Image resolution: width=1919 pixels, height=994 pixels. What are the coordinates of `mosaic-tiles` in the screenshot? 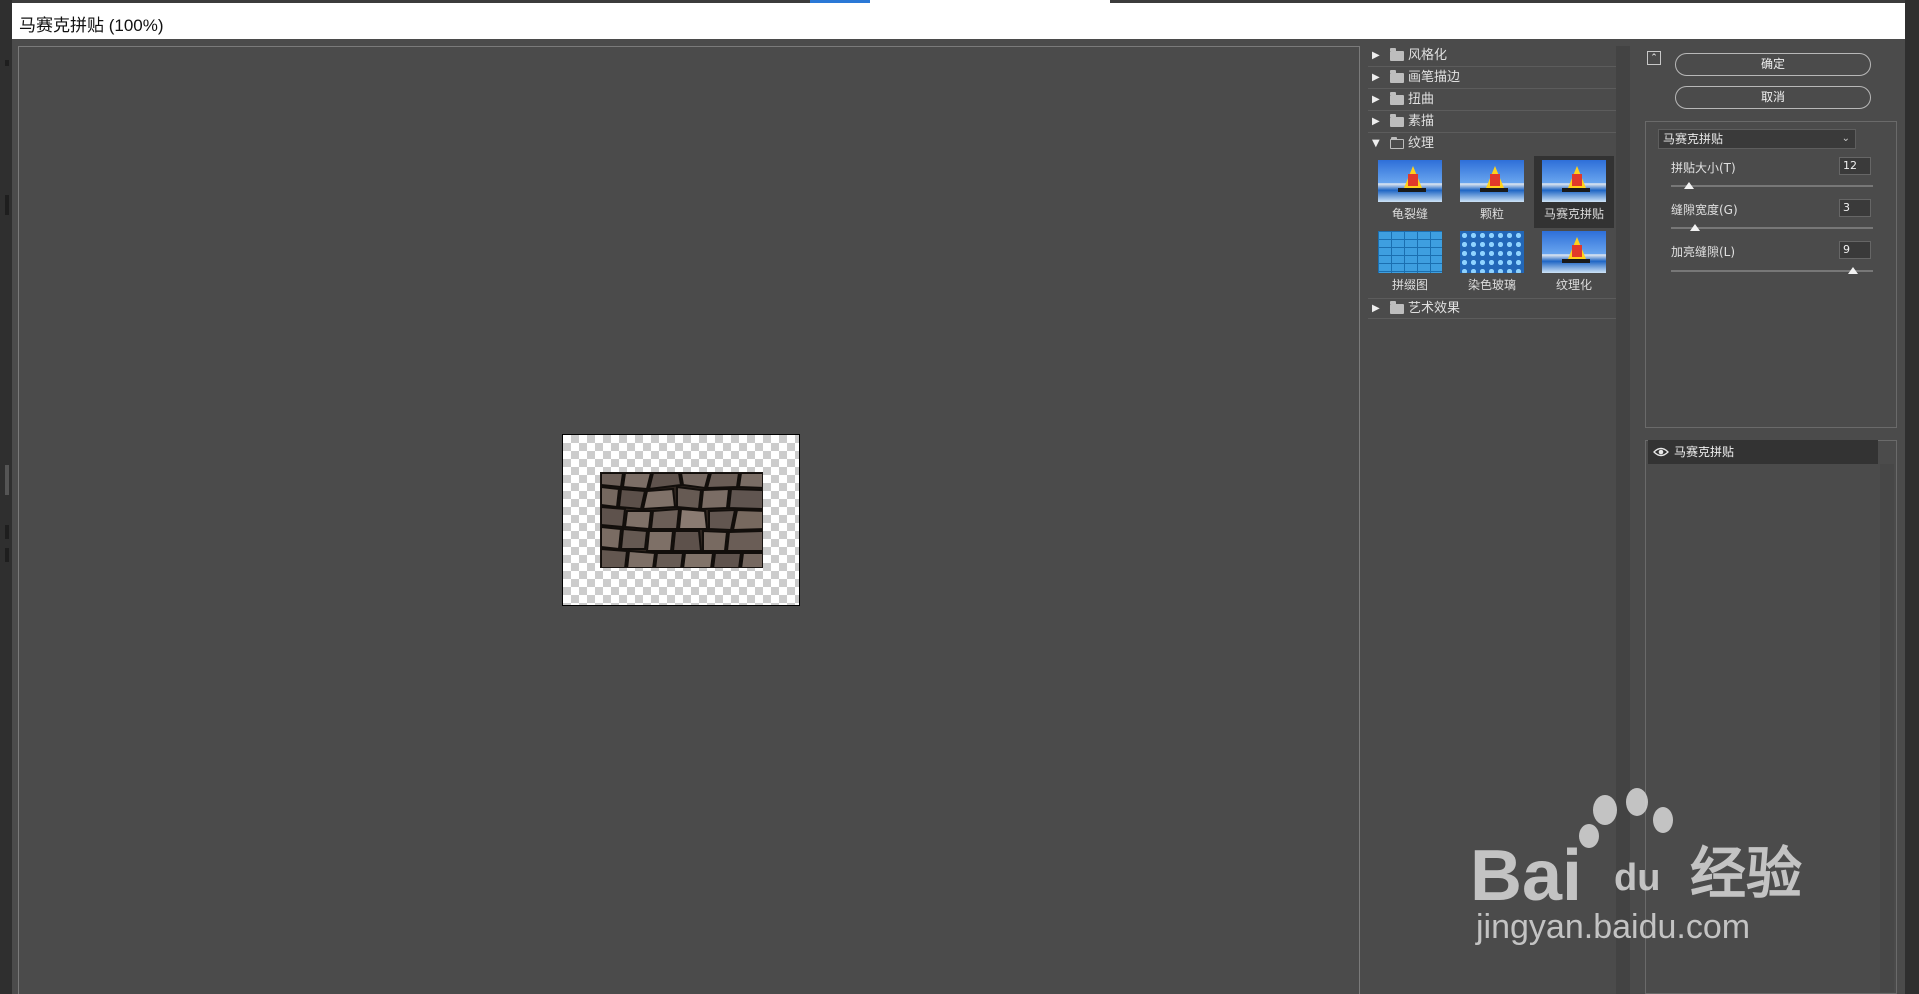 It's located at (681, 520).